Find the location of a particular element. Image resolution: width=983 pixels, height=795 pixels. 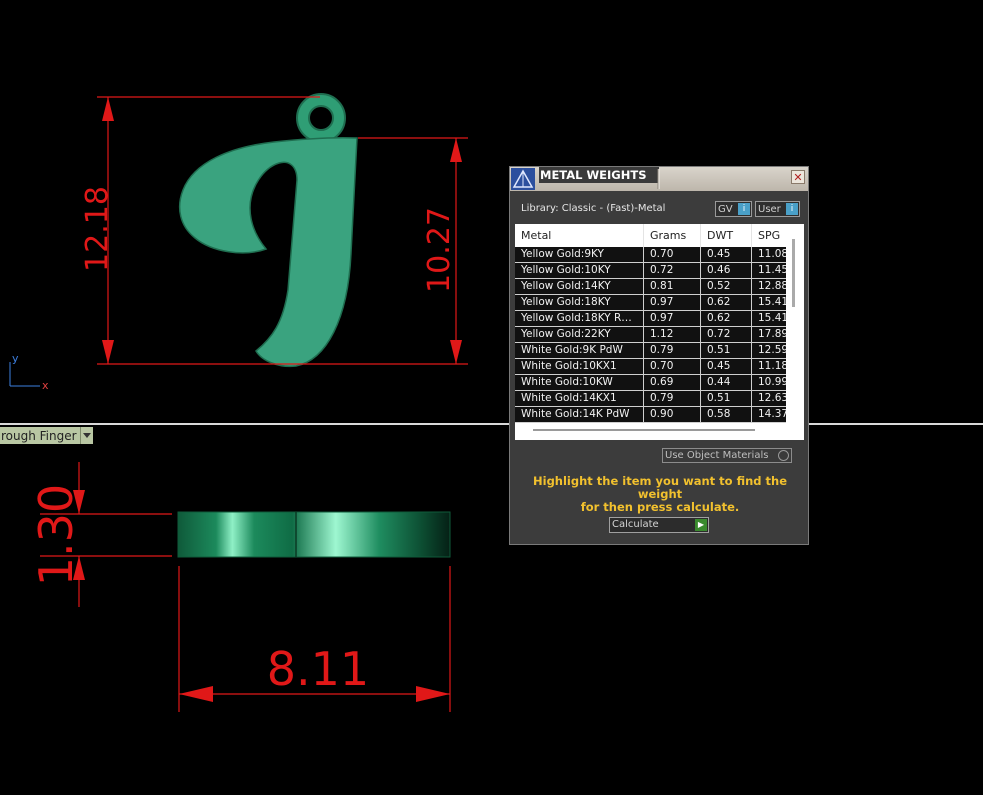

band-side-view is located at coordinates (314, 534).